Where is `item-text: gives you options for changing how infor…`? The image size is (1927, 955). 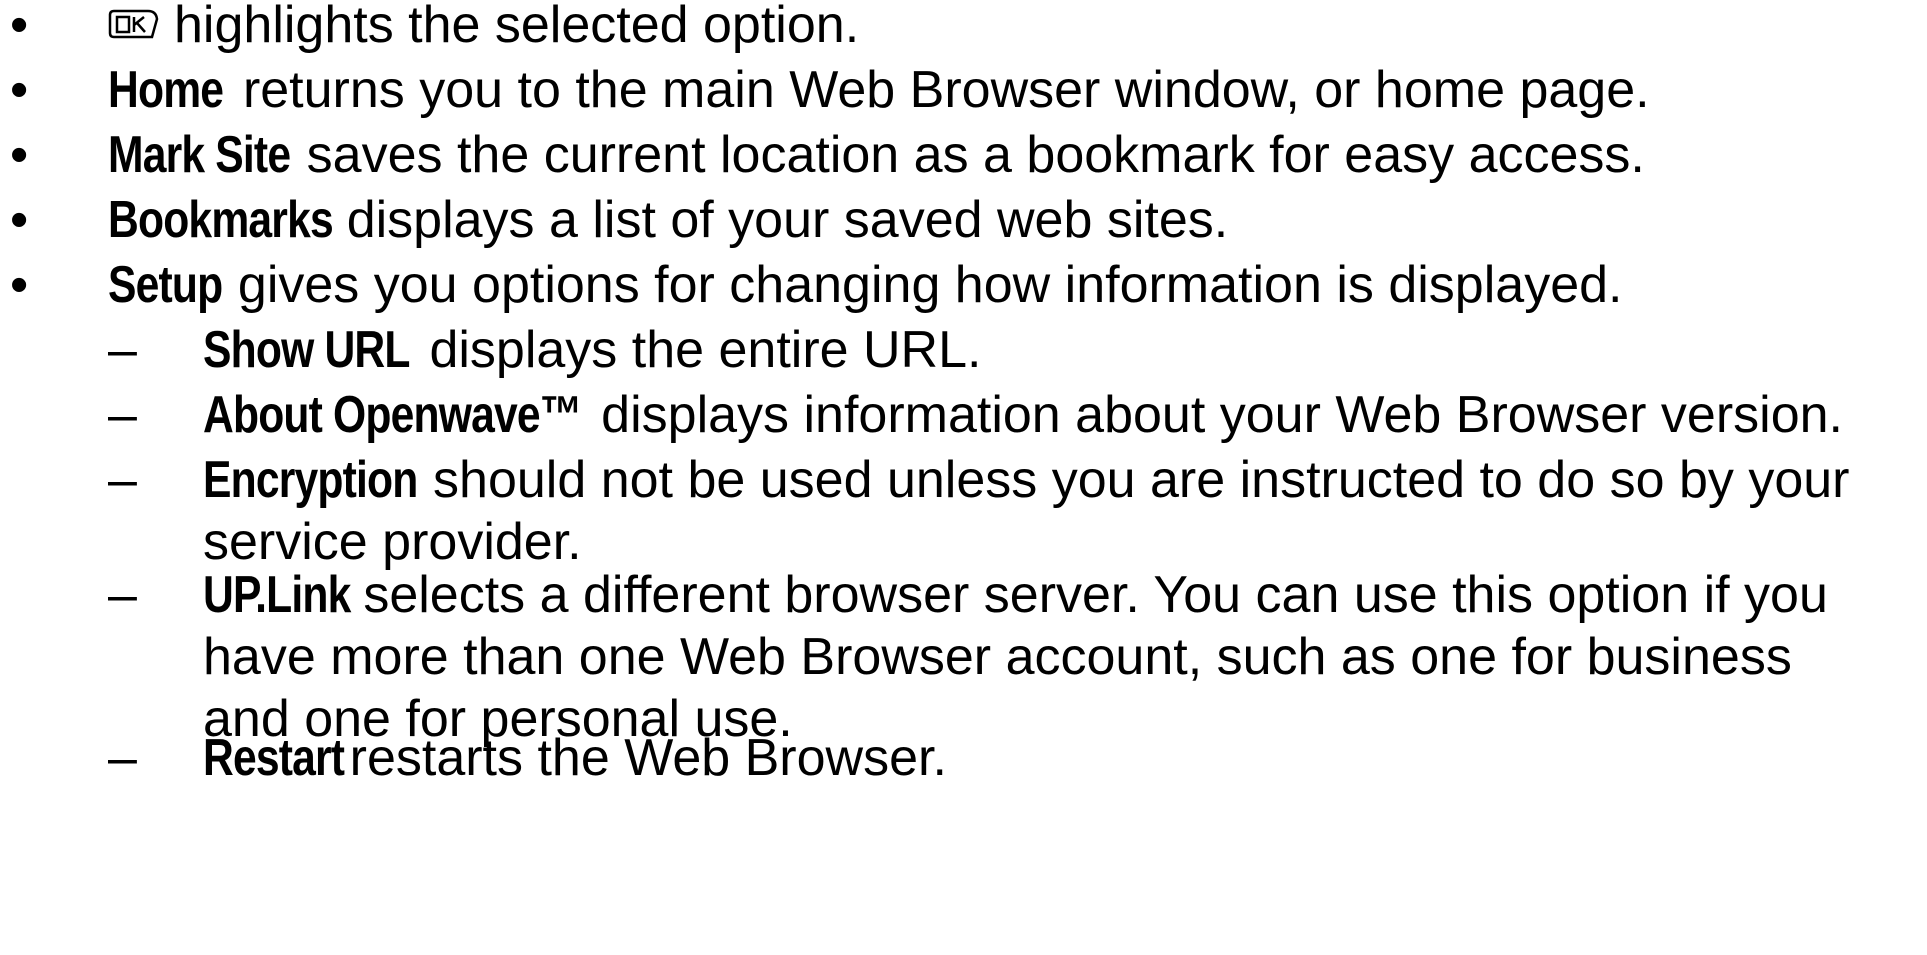 item-text: gives you options for changing how infor… is located at coordinates (930, 285).